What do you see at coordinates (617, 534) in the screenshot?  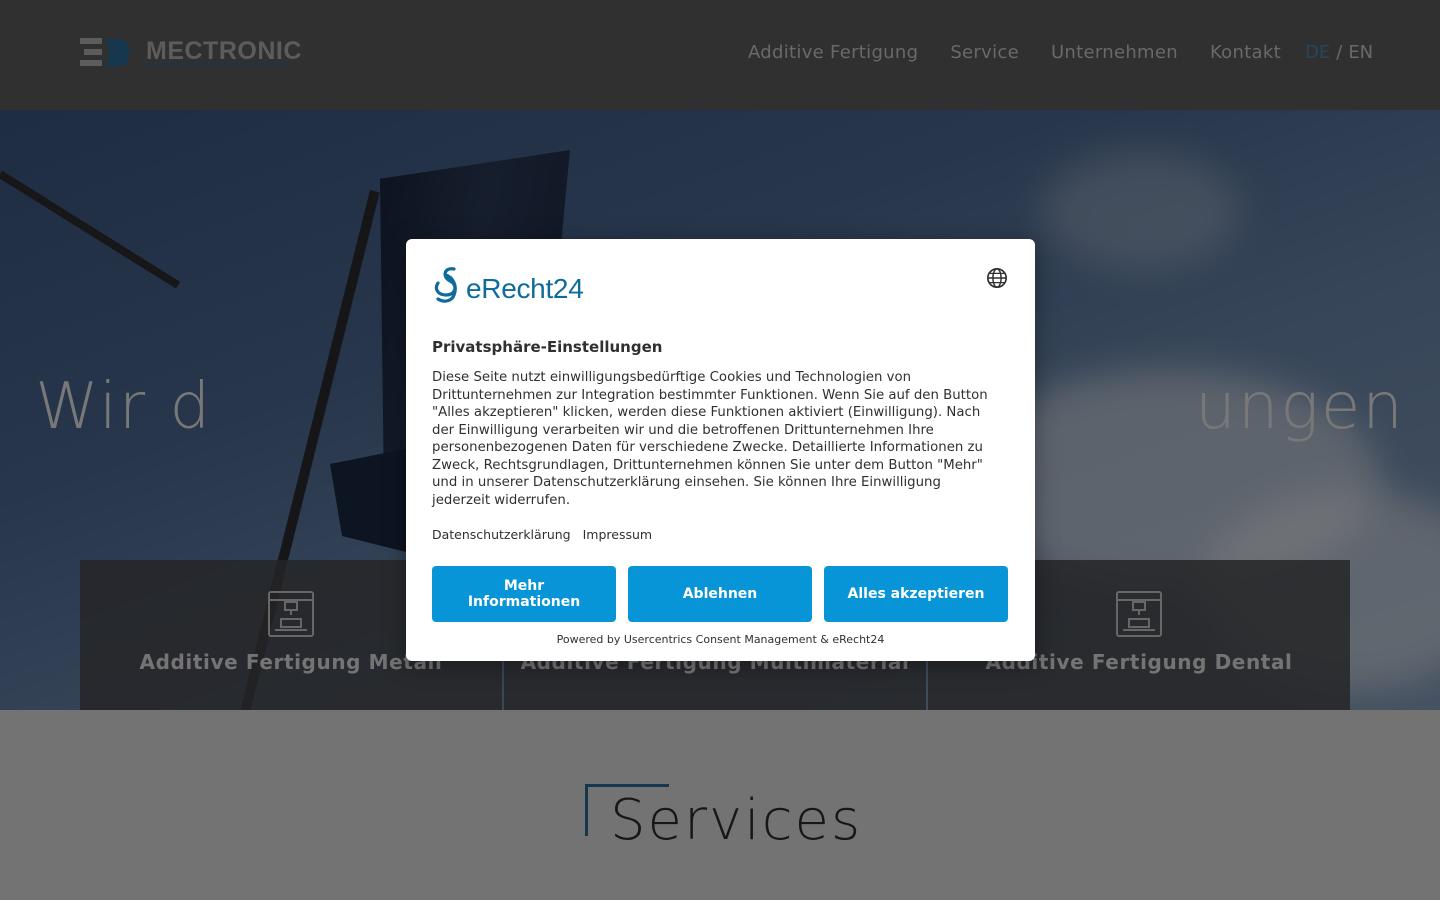 I see `imprint-link: Impressum` at bounding box center [617, 534].